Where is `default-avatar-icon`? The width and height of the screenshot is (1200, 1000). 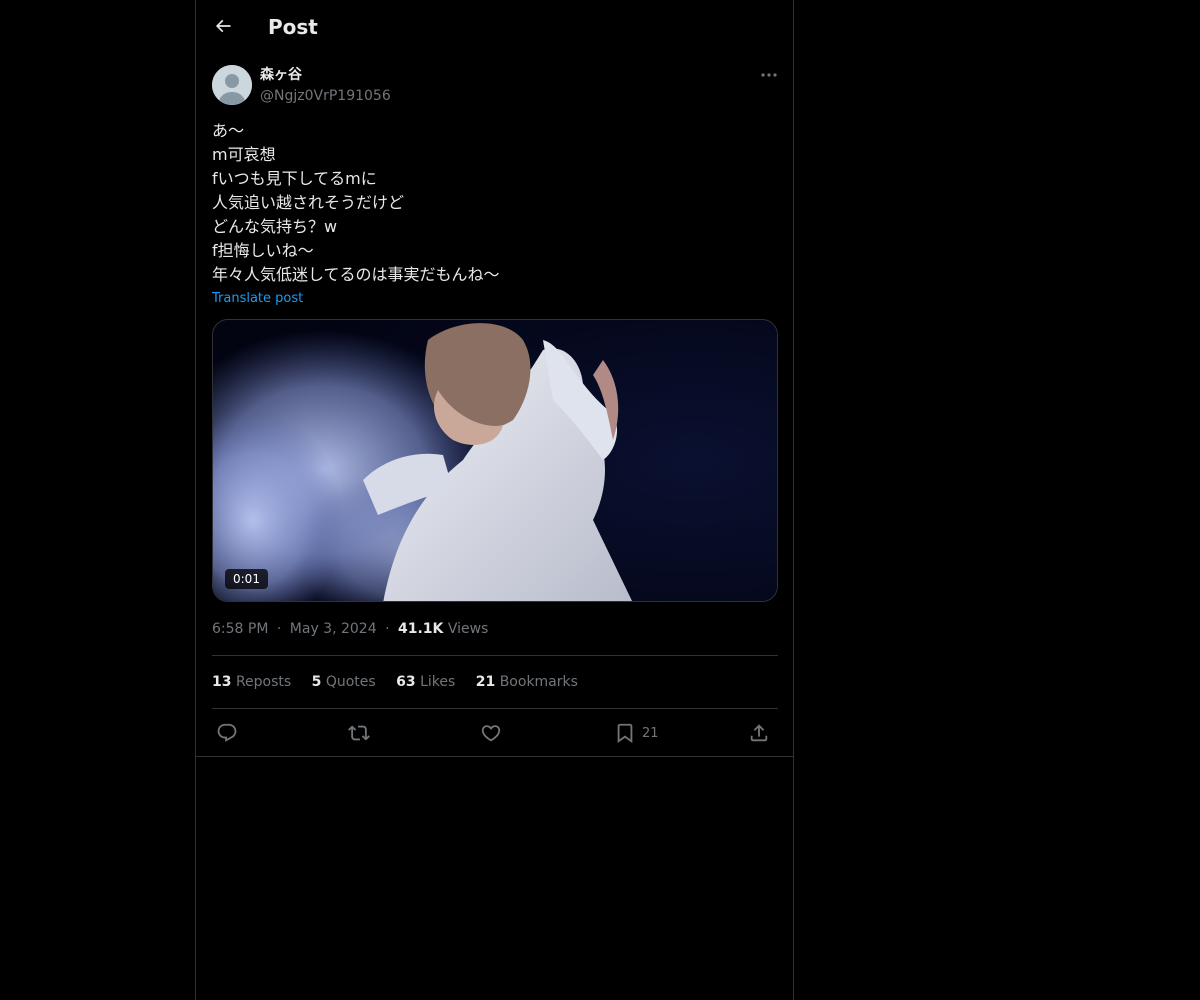
default-avatar-icon is located at coordinates (232, 85).